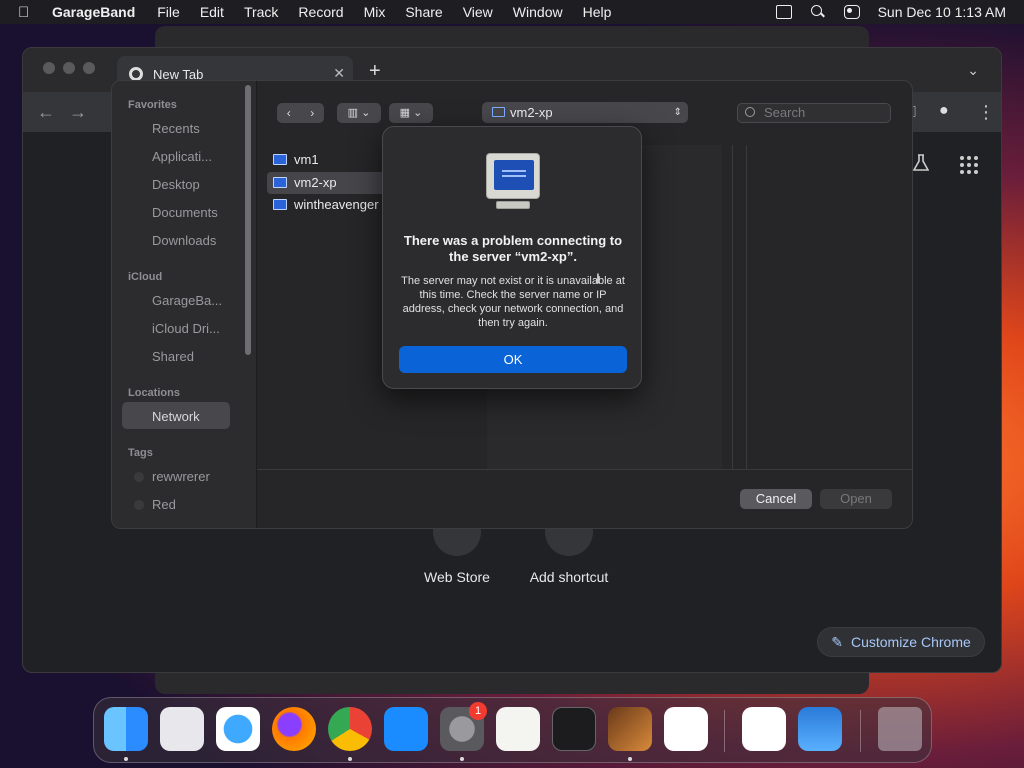  What do you see at coordinates (176, 416) in the screenshot?
I see `sidebar-item-network: Network` at bounding box center [176, 416].